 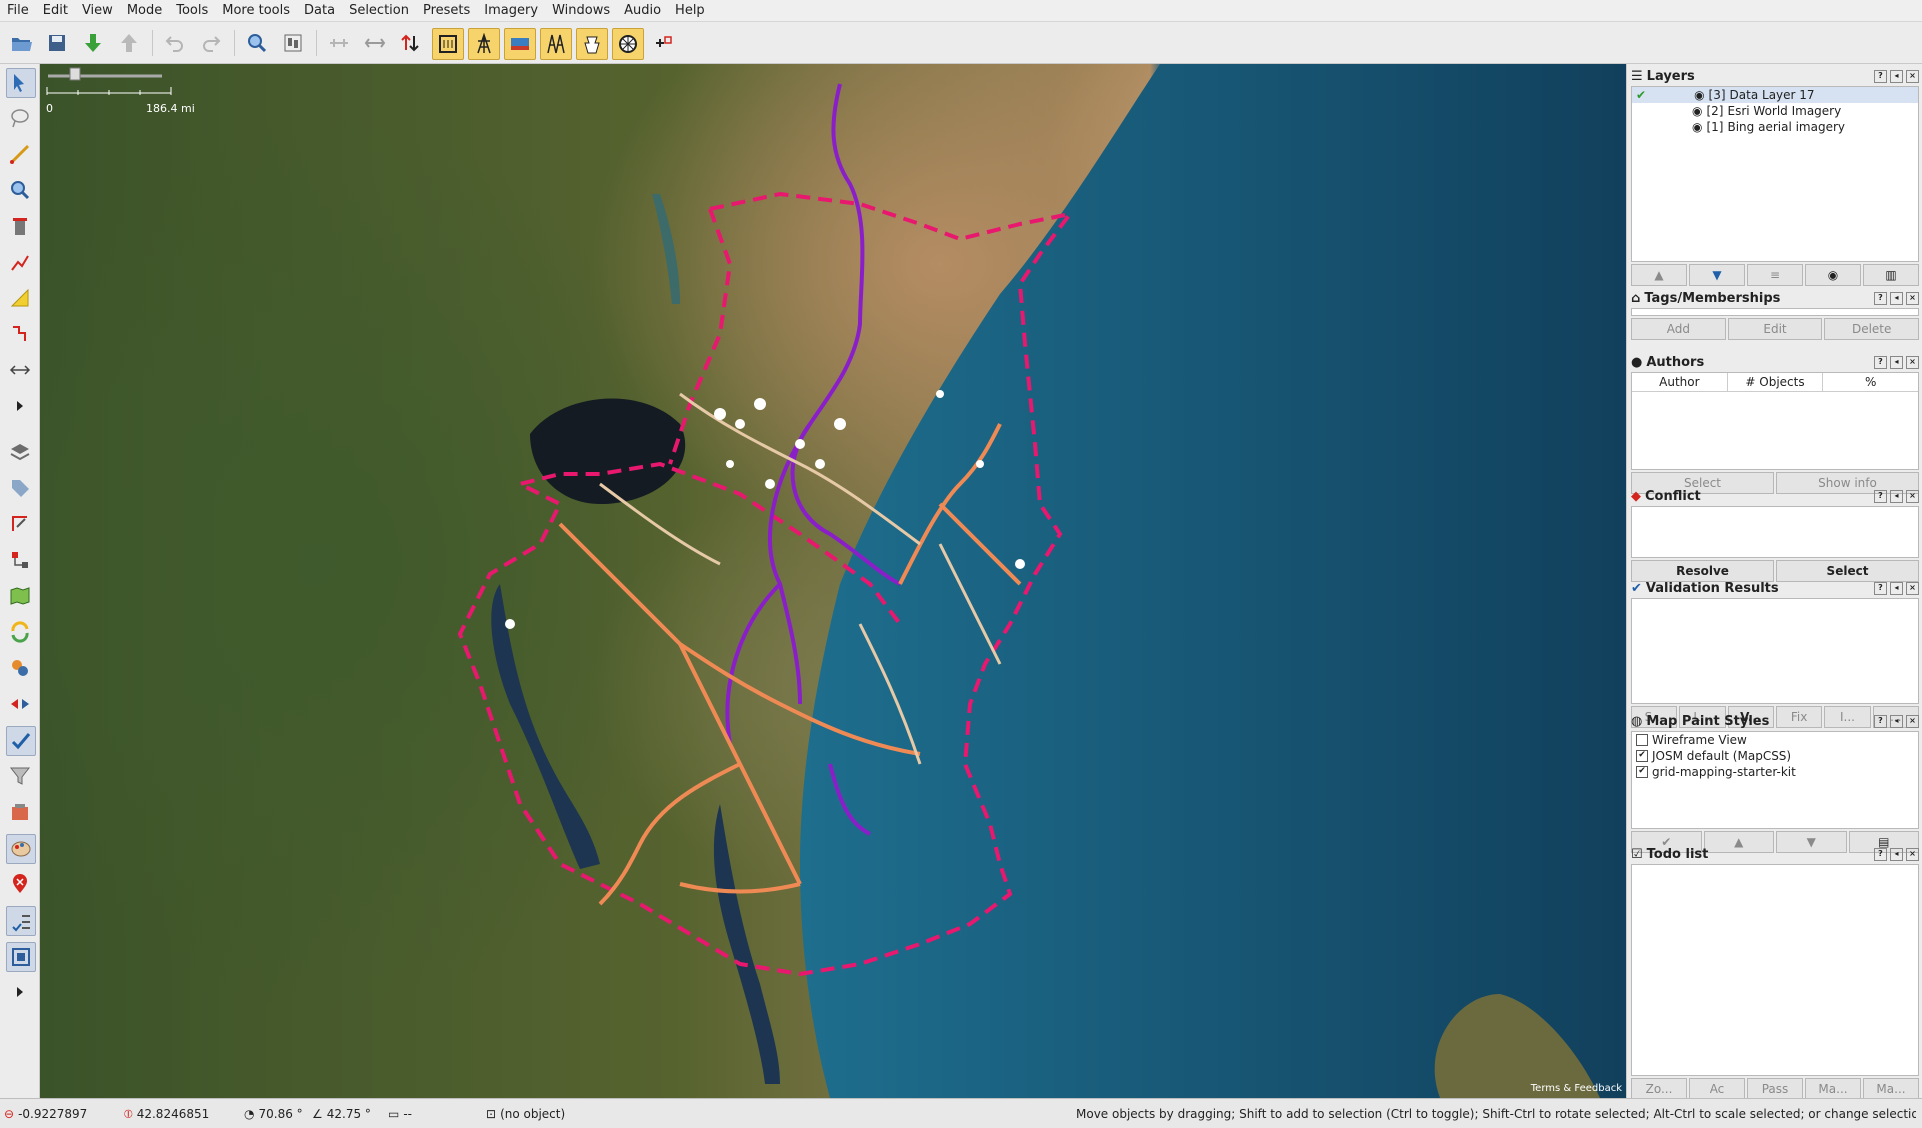 I want to click on menu-view: View, so click(x=97, y=11).